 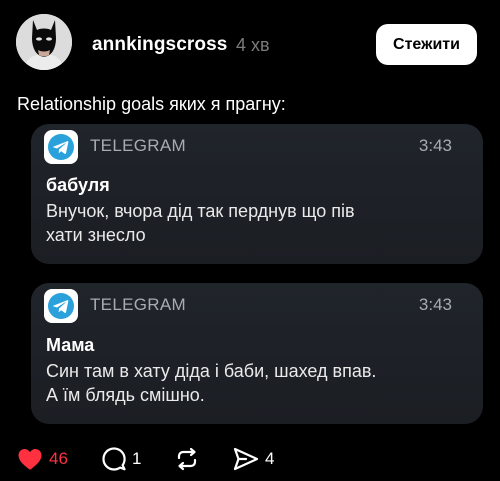 I want to click on share-button: 4, so click(x=253, y=459).